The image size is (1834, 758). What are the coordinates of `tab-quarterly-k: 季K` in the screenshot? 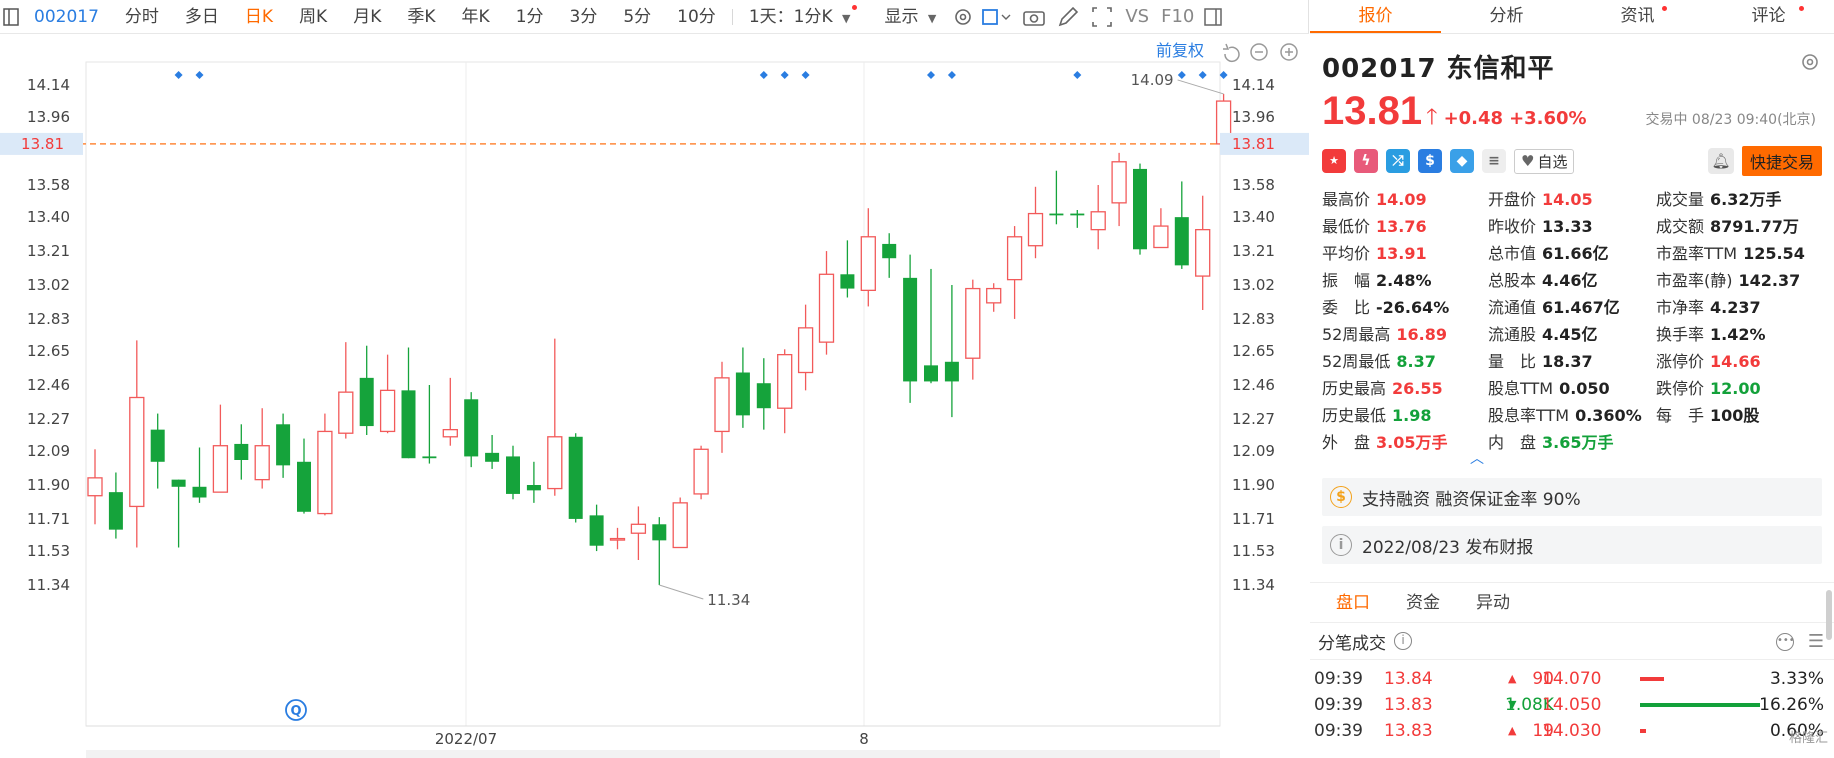 It's located at (421, 17).